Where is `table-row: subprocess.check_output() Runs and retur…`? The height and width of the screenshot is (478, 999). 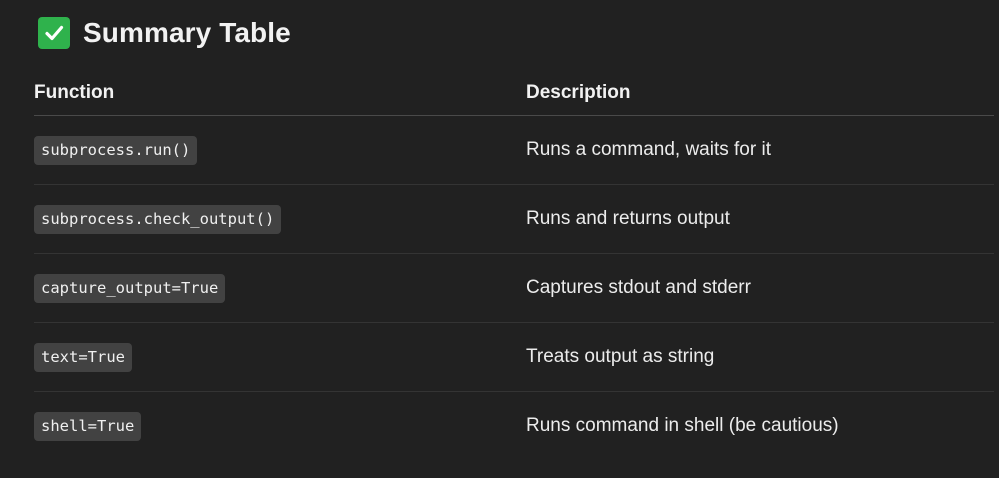 table-row: subprocess.check_output() Runs and retur… is located at coordinates (514, 219).